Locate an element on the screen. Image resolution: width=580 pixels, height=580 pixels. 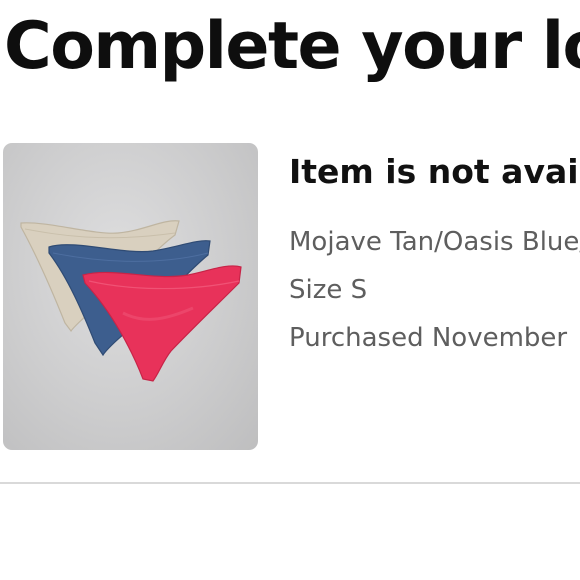
page-title: Complete your look is located at coordinates (292, 46).